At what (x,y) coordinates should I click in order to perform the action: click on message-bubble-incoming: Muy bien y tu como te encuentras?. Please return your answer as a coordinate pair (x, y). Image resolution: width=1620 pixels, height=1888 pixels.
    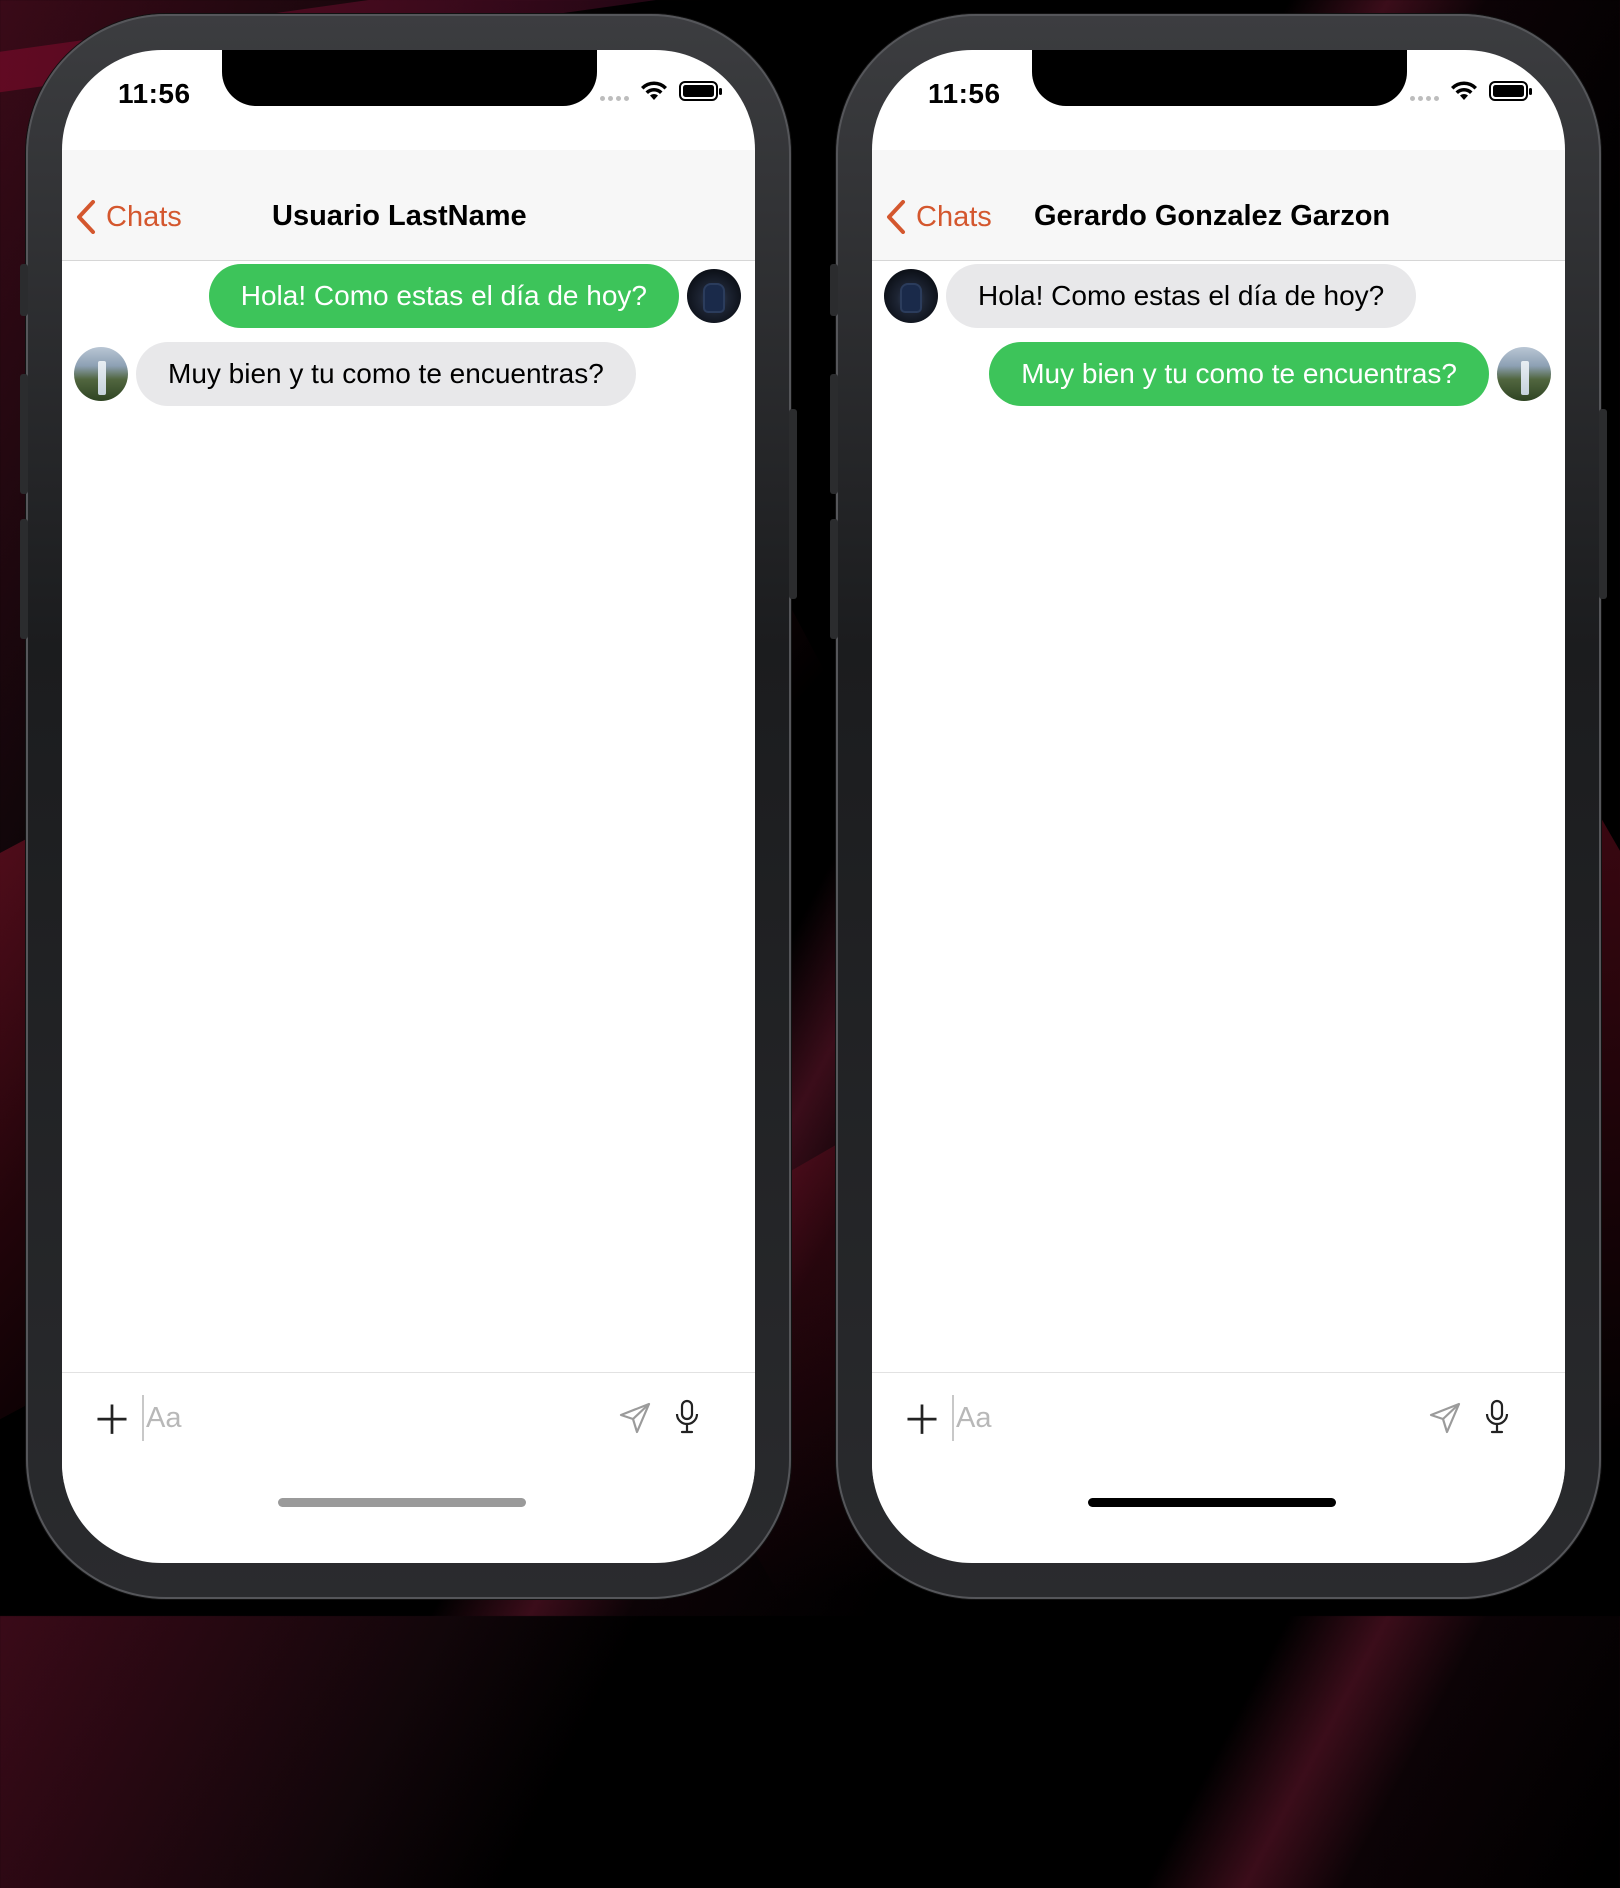
    Looking at the image, I should click on (386, 374).